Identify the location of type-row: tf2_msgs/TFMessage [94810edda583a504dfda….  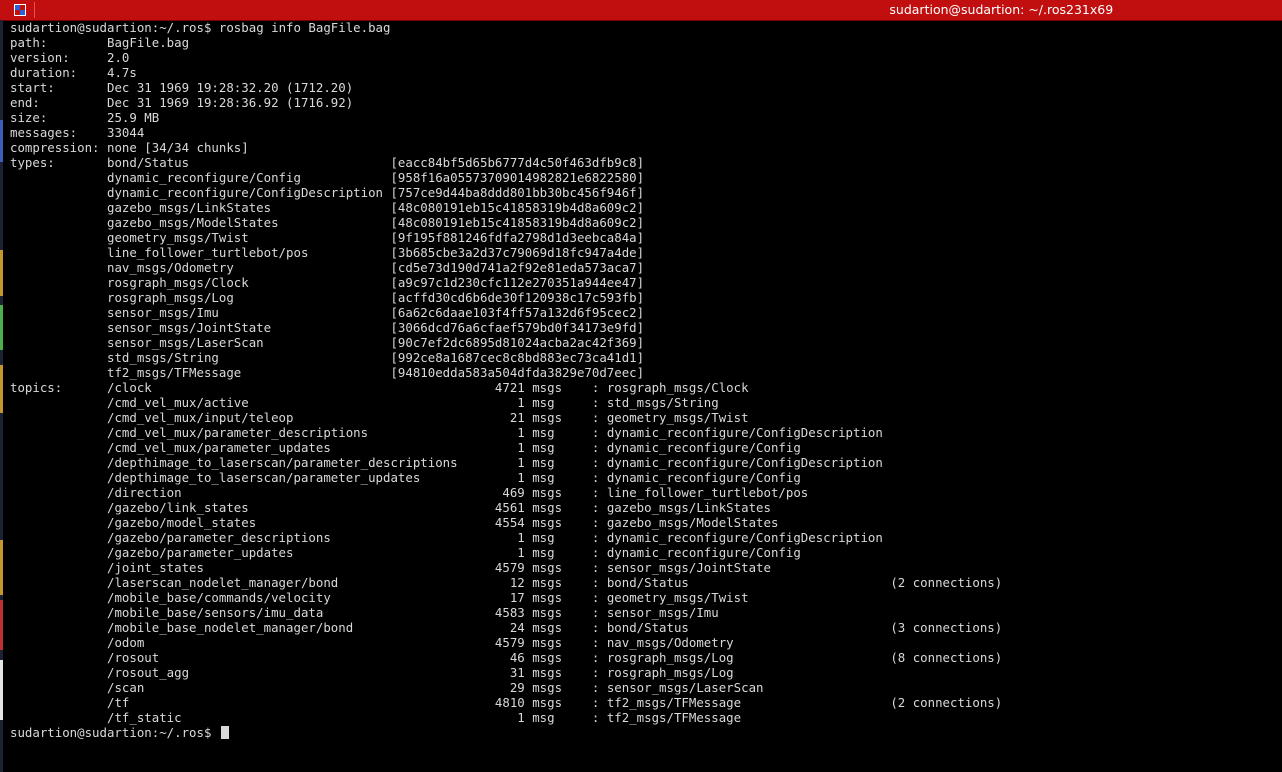
(646, 372).